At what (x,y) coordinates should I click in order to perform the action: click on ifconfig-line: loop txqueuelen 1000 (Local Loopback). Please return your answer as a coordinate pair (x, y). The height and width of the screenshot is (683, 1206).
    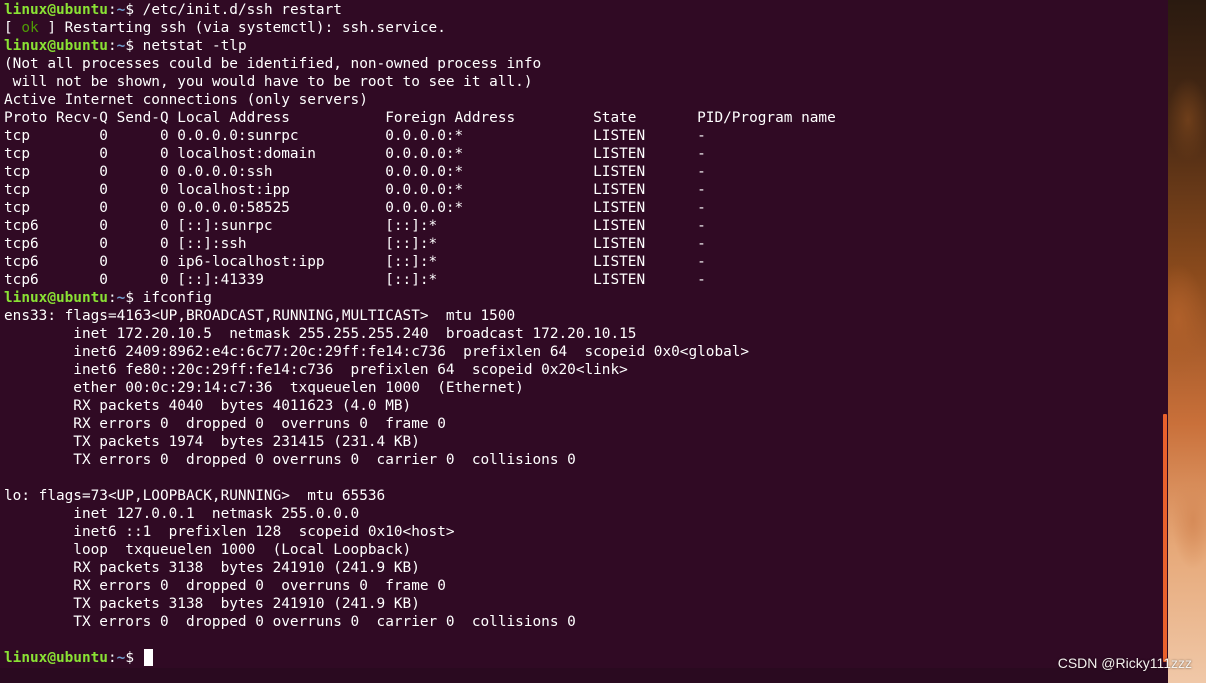
    Looking at the image, I should click on (208, 550).